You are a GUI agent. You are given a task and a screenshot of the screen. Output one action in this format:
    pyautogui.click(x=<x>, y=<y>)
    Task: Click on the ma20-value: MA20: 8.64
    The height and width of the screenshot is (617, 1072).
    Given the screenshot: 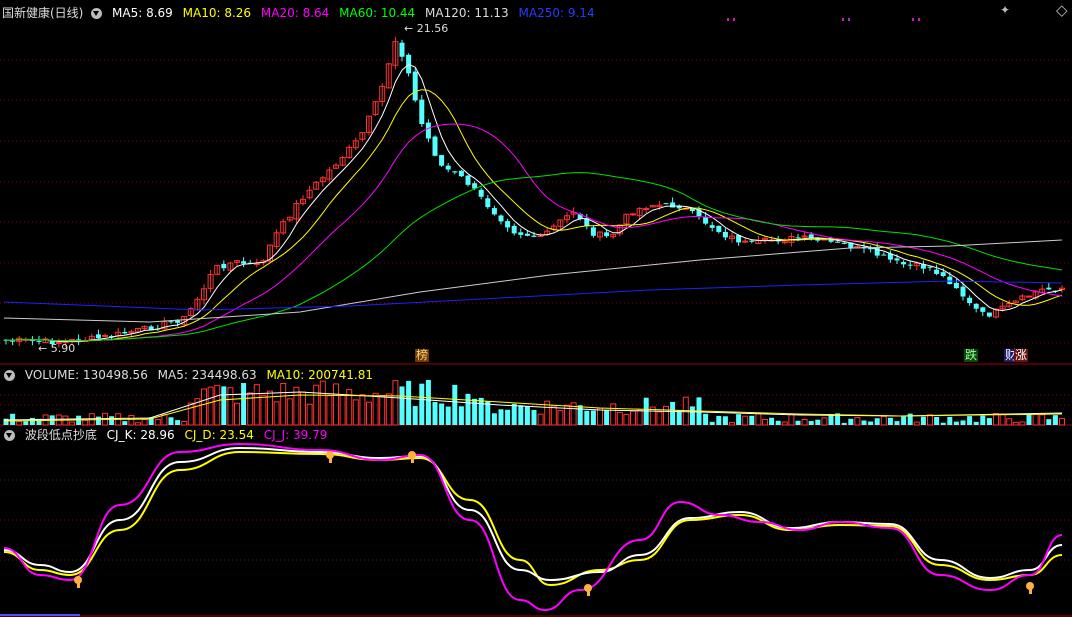 What is the action you would take?
    pyautogui.click(x=295, y=13)
    